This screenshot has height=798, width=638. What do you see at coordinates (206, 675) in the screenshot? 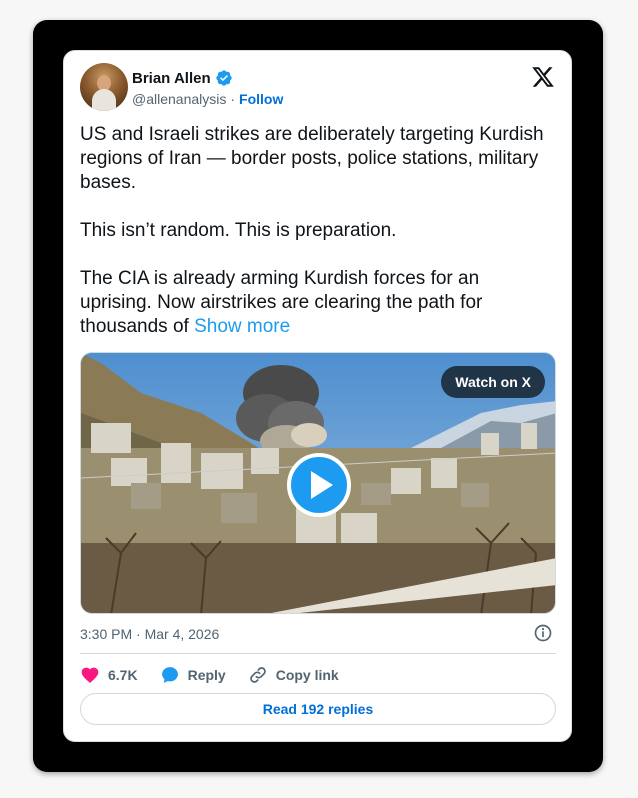
I see `reply-label: Reply` at bounding box center [206, 675].